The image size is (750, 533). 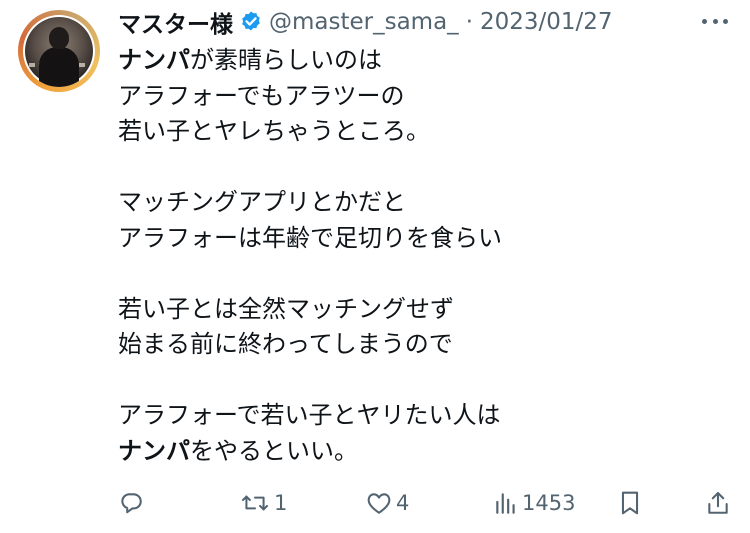 I want to click on tweet-line-text: をやるといい。, so click(x=274, y=450).